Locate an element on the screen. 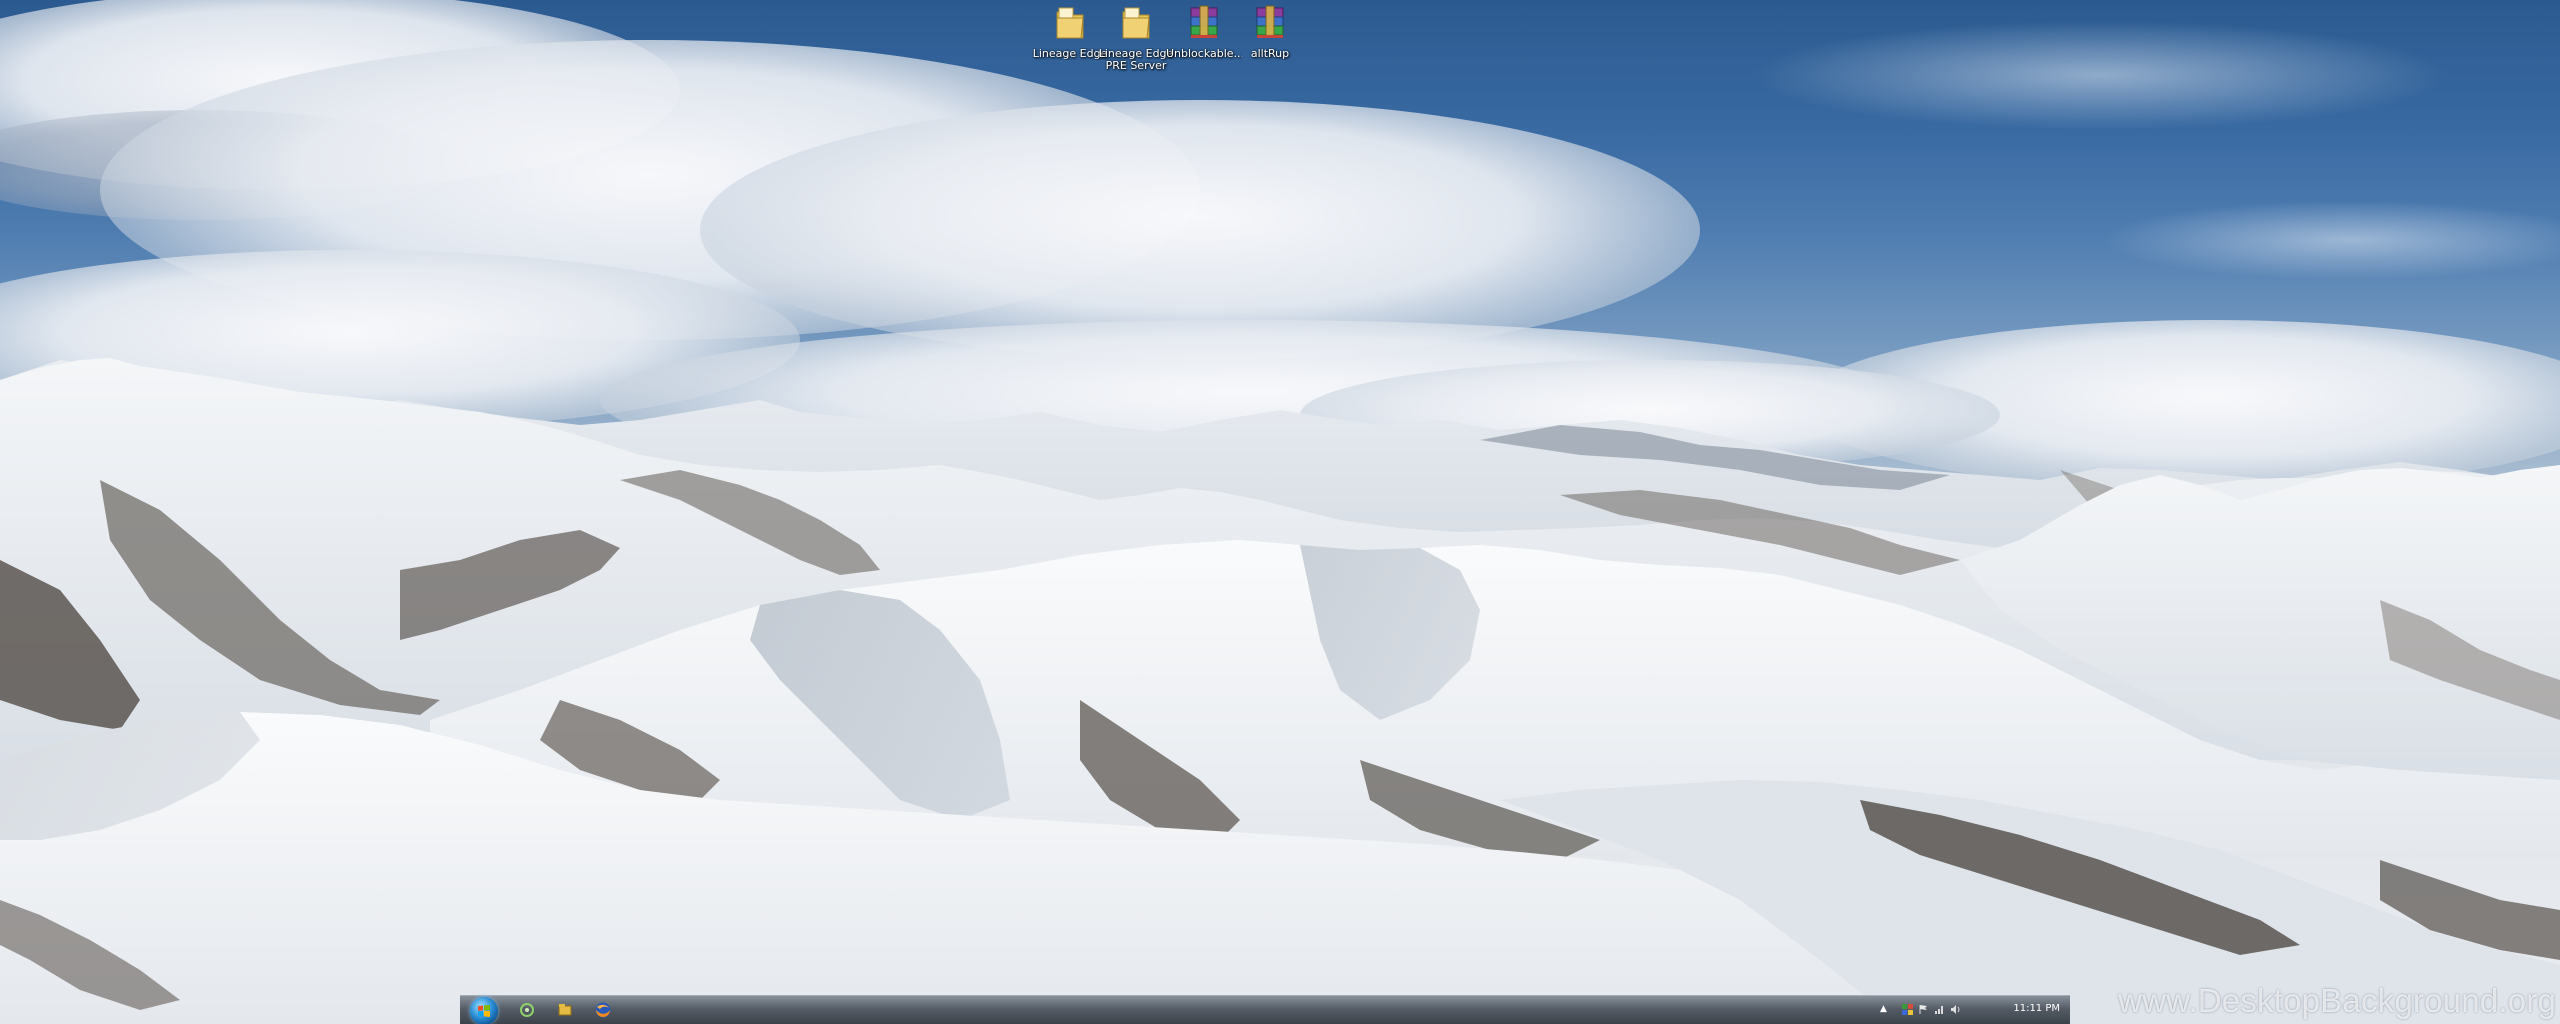  firefox-icon is located at coordinates (603, 1010).